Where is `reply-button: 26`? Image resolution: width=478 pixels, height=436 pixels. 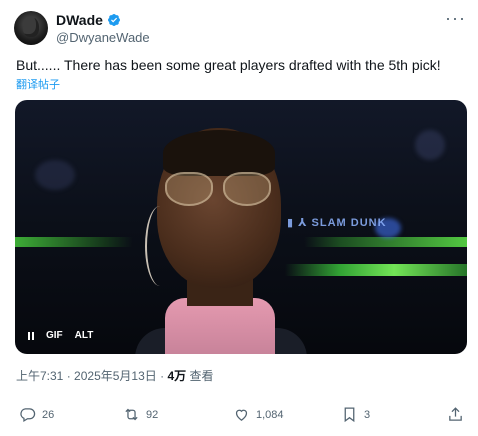 reply-button: 26 is located at coordinates (36, 414).